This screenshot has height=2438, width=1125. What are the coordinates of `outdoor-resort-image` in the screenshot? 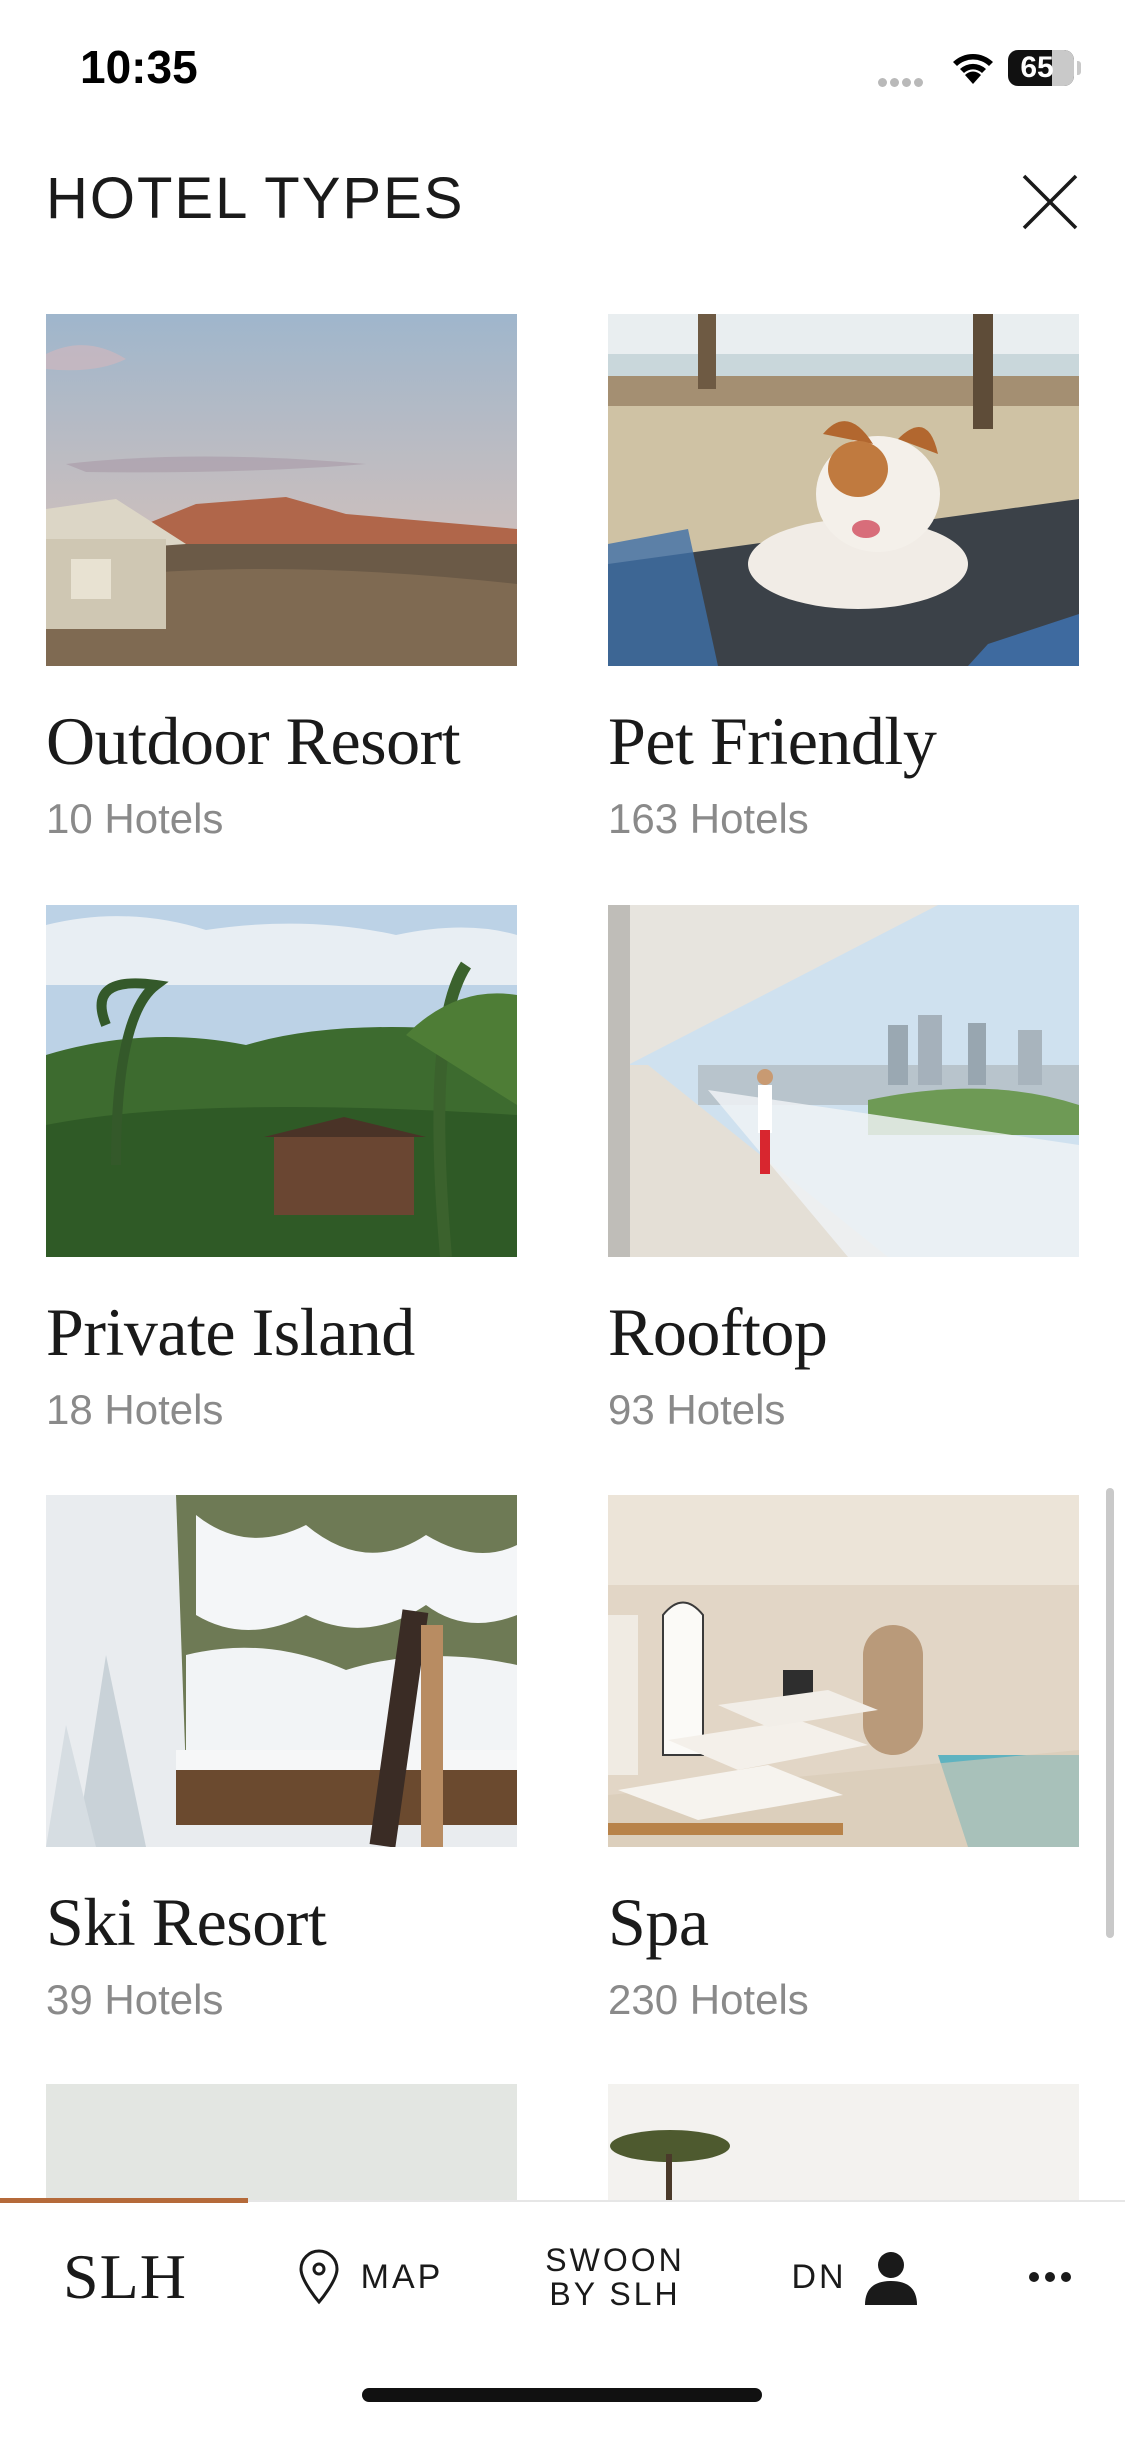 It's located at (281, 490).